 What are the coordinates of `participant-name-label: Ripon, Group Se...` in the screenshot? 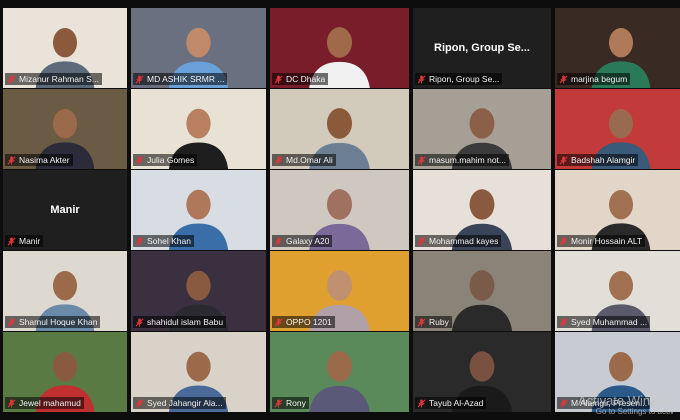 It's located at (459, 79).